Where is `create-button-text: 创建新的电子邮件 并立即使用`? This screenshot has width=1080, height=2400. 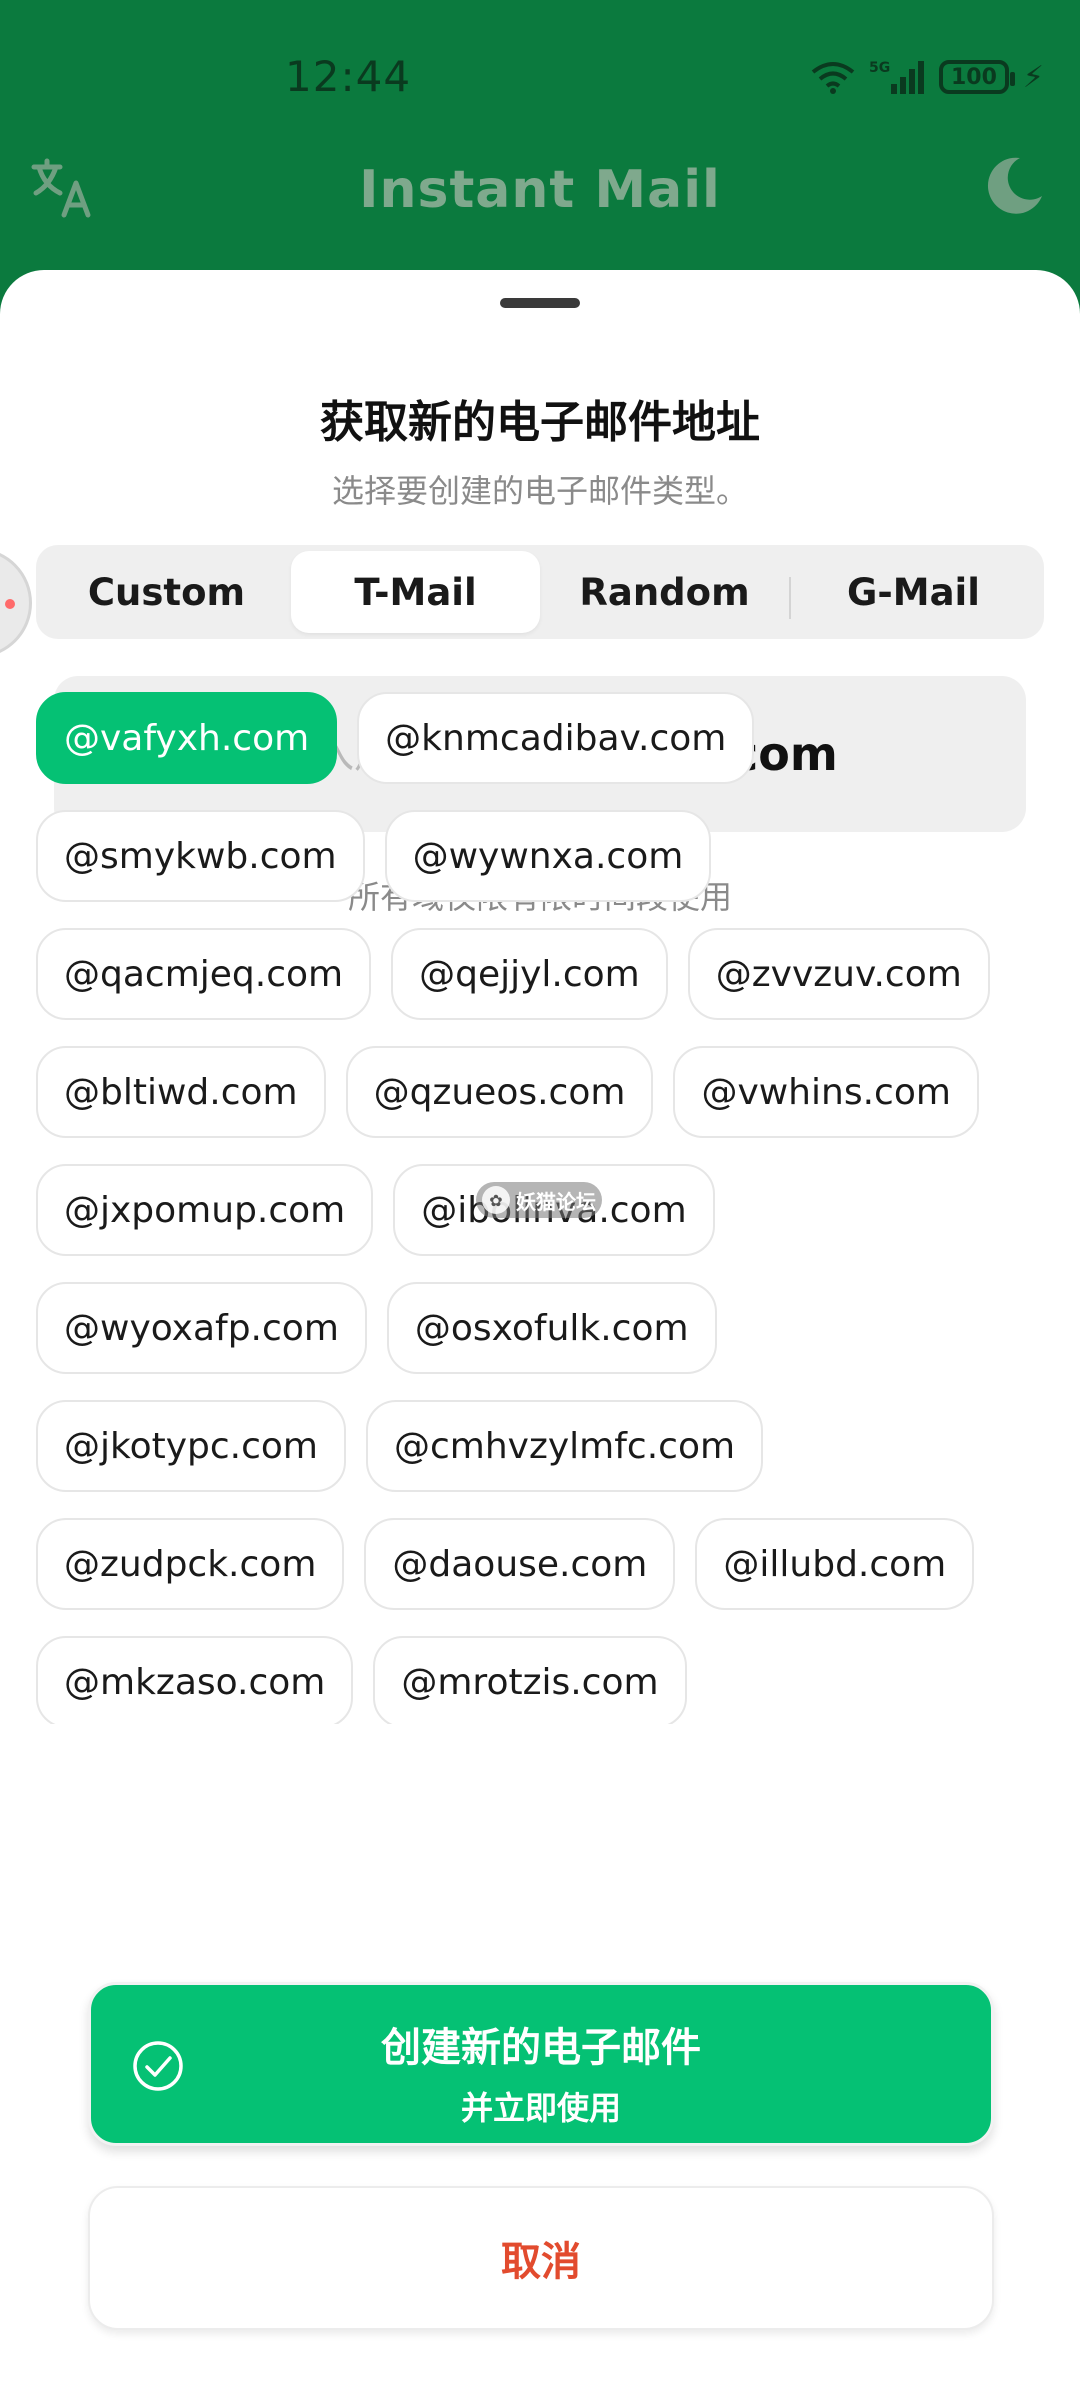 create-button-text: 创建新的电子邮件 并立即使用 is located at coordinates (541, 2072).